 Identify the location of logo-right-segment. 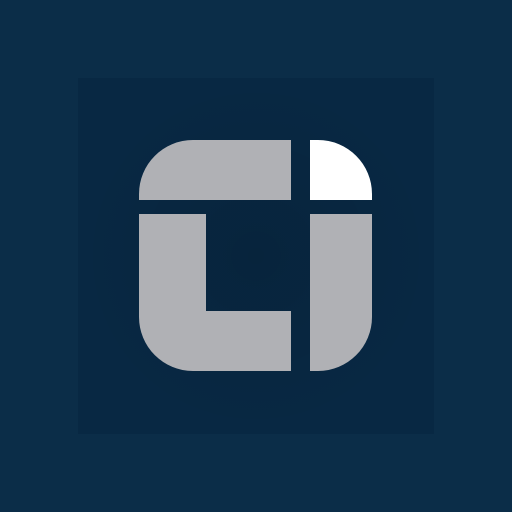
(341, 292).